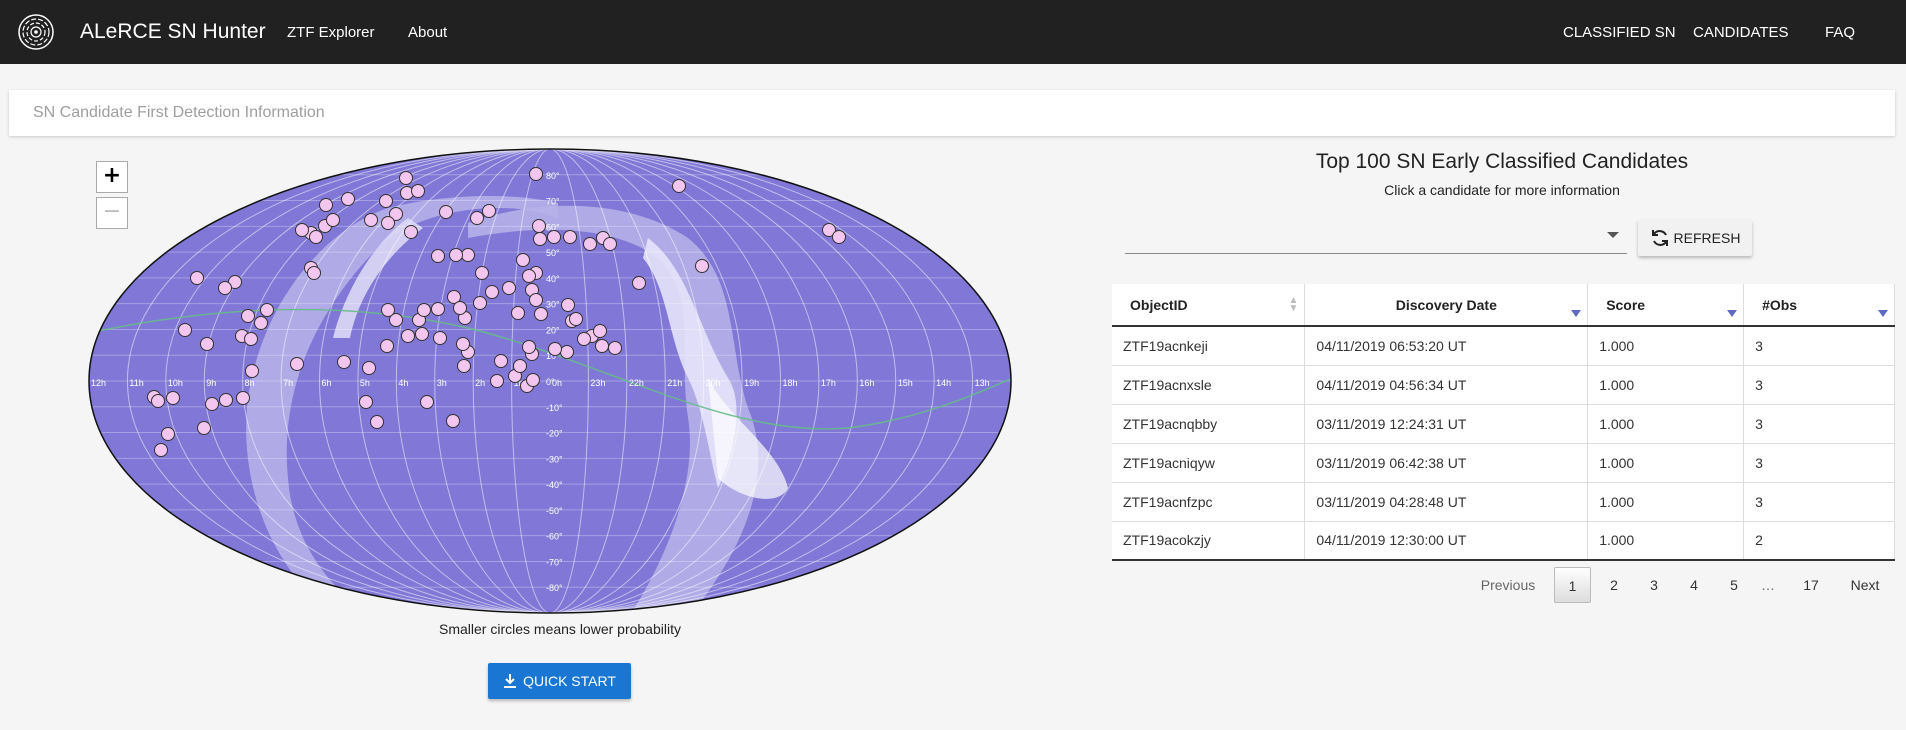  I want to click on pagination-page-3: 3, so click(1654, 585).